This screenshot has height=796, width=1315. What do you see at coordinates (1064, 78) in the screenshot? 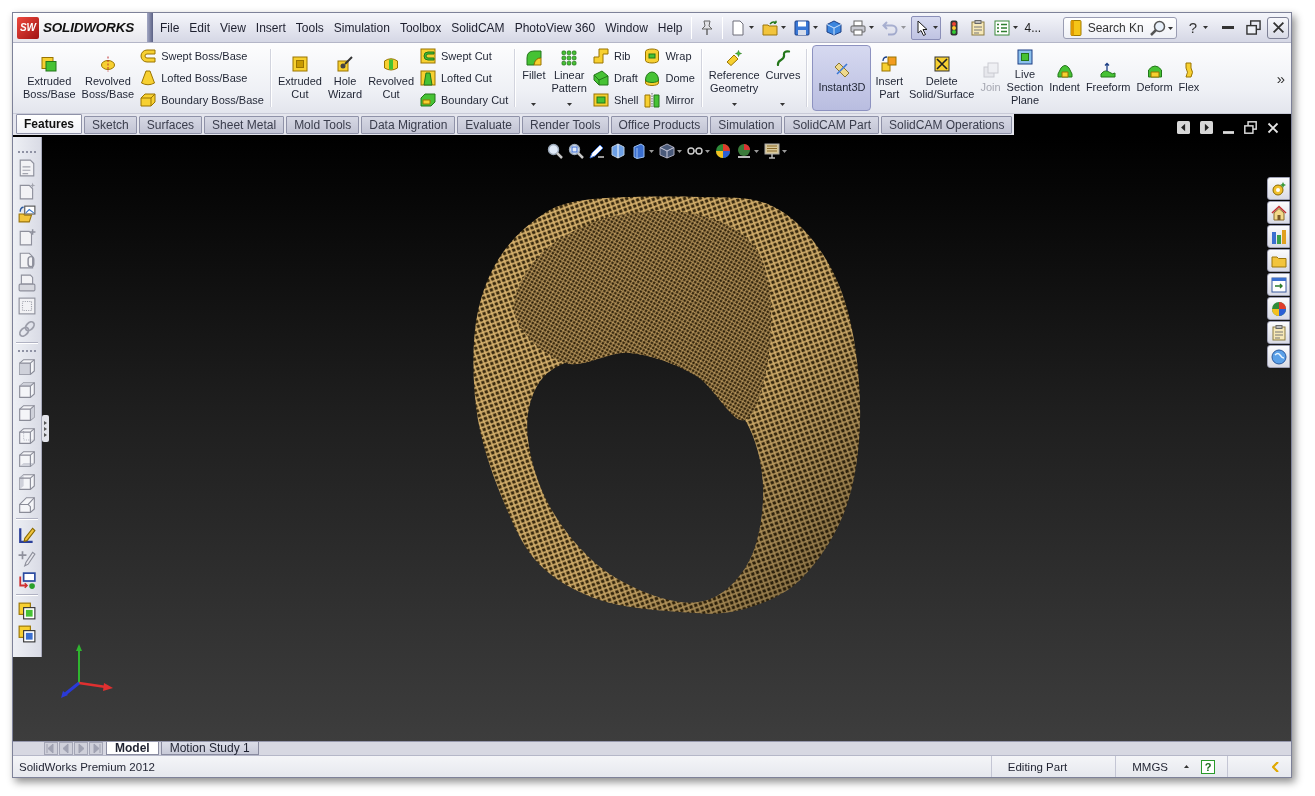
I see `ribbon-button: Indent` at bounding box center [1064, 78].